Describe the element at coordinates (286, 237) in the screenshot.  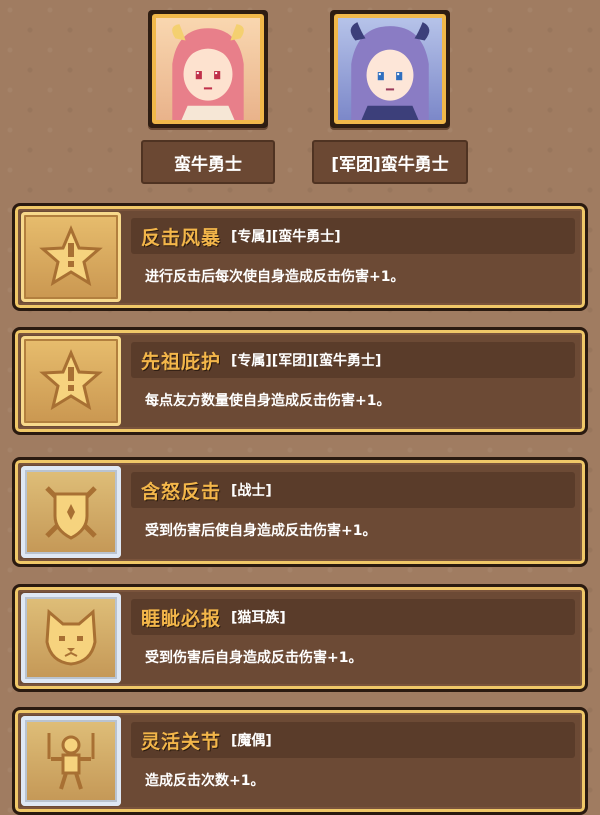
I see `trait-tags: [专属][蛮牛勇士]` at that location.